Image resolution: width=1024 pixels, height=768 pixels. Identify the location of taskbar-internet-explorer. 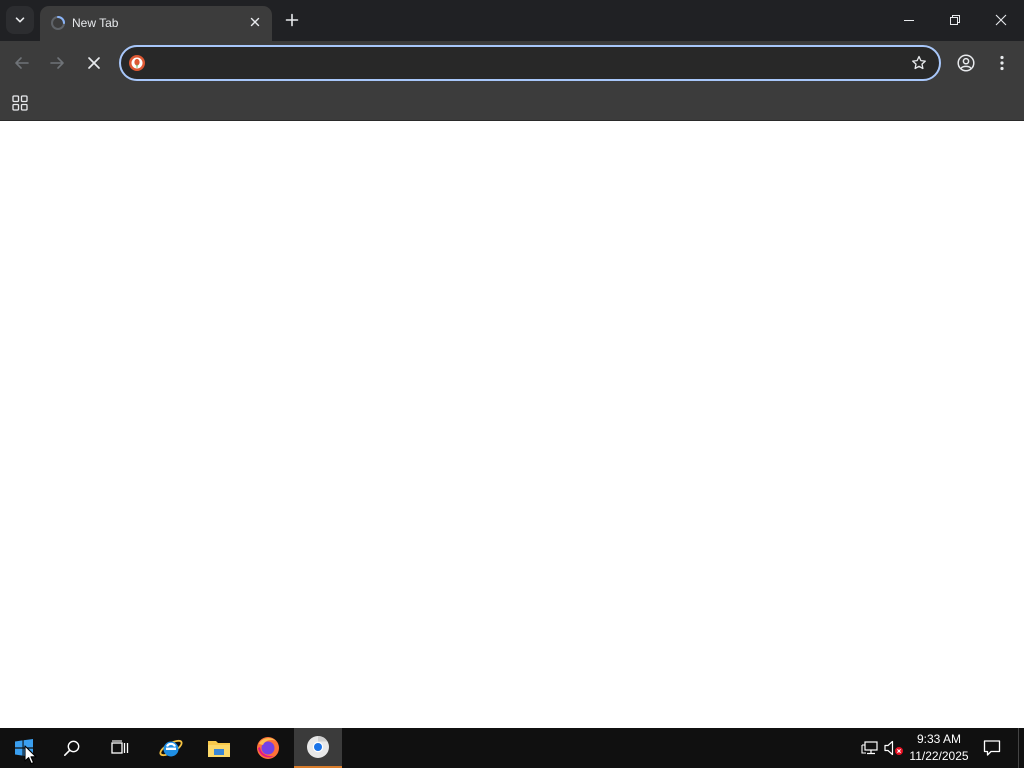
(171, 748).